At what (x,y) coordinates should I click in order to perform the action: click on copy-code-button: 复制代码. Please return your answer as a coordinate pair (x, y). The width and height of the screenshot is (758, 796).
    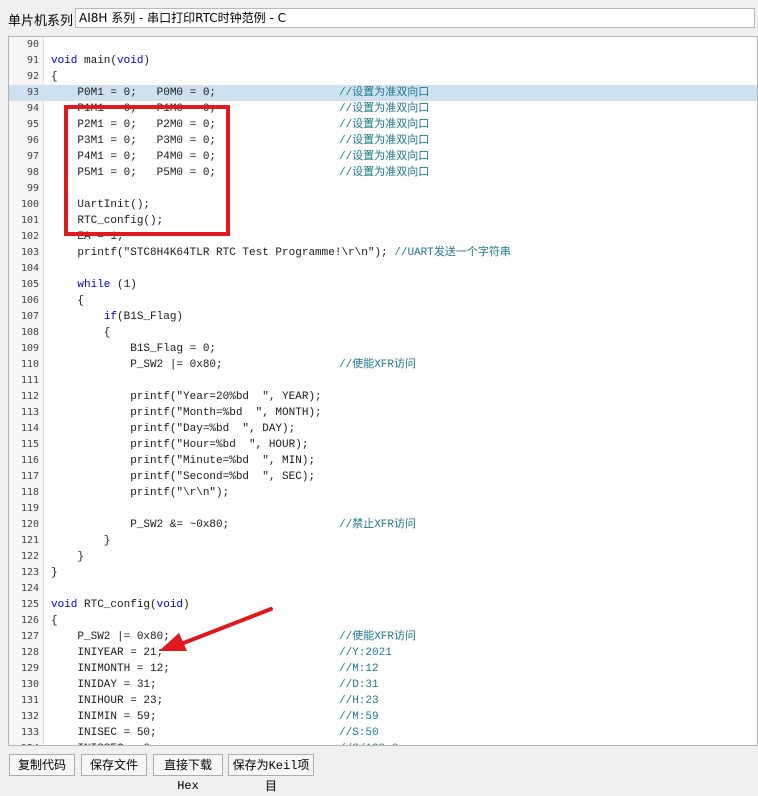
    Looking at the image, I should click on (42, 765).